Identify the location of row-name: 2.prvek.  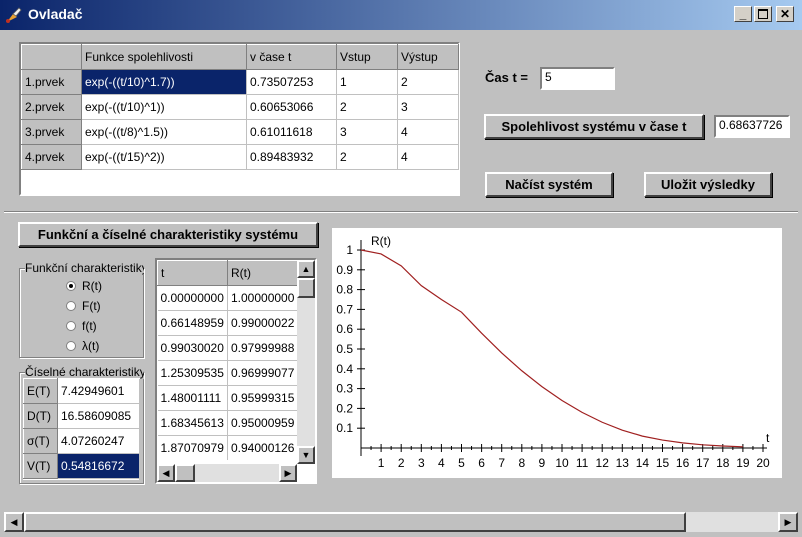
(51, 107).